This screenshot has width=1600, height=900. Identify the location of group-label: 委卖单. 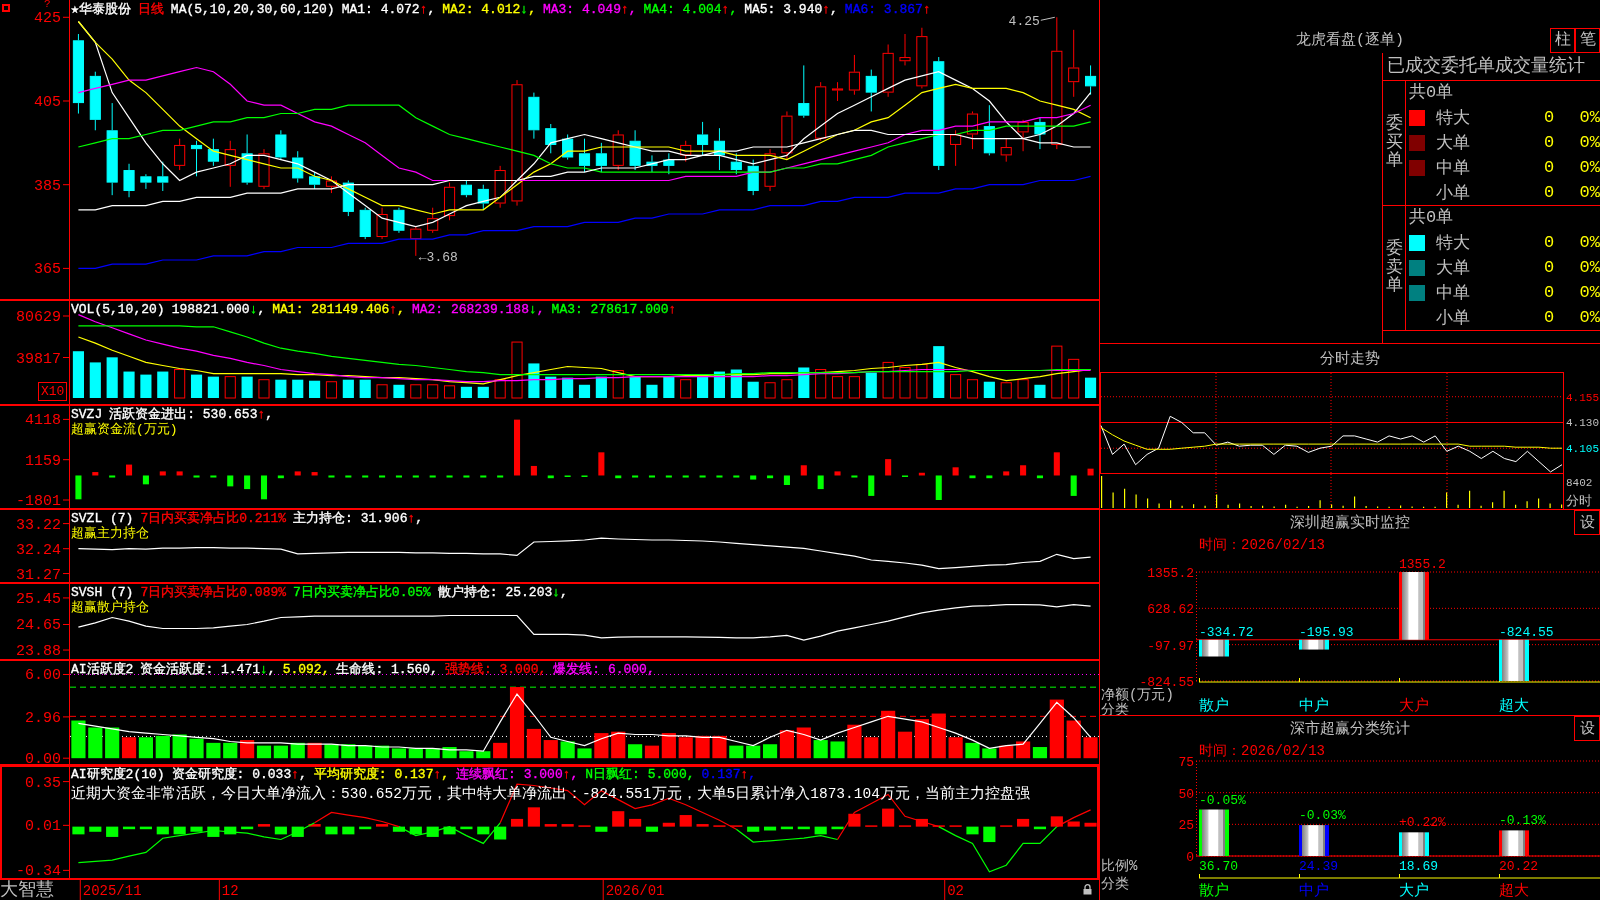
(1394, 268).